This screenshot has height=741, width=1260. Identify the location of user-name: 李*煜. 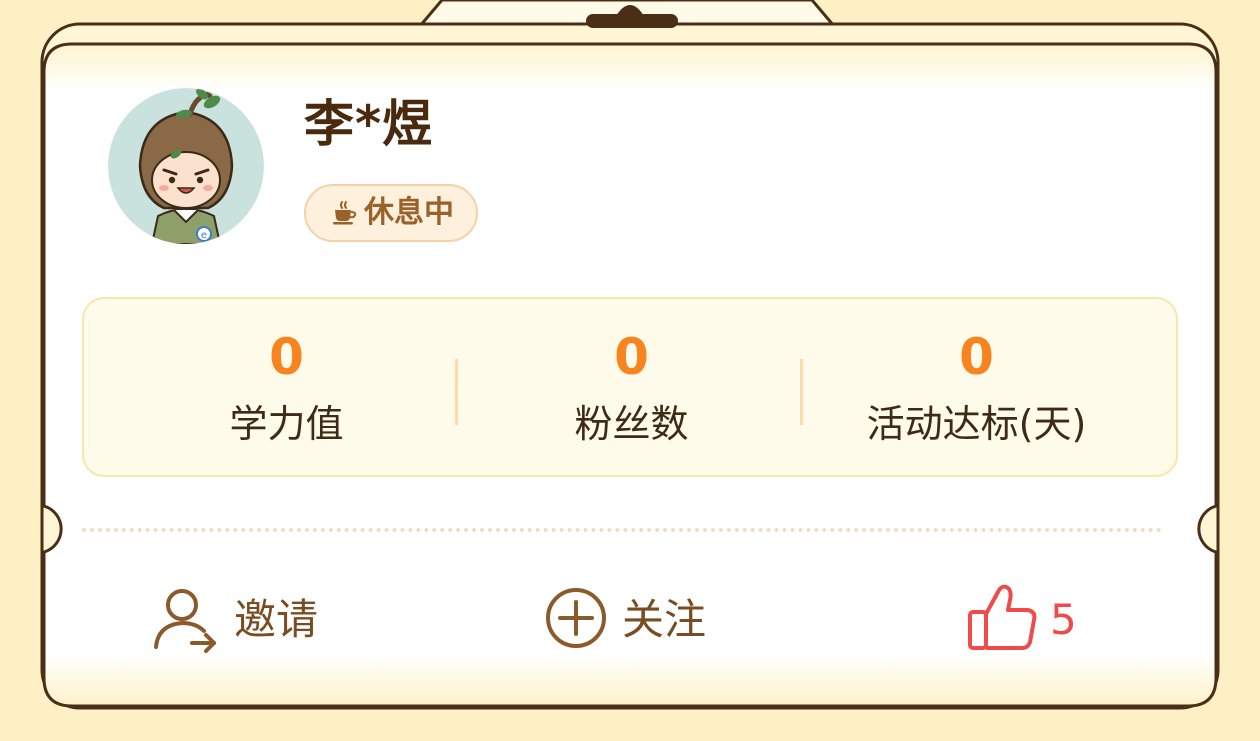
(369, 124).